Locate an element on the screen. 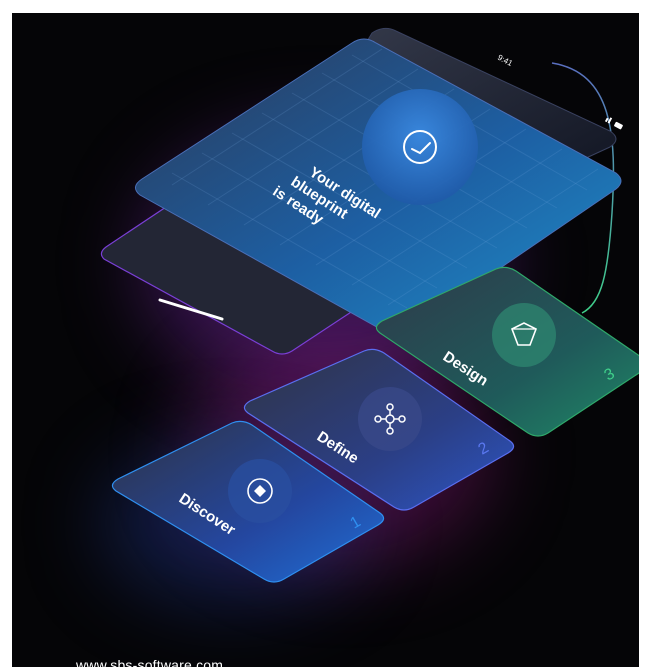 The image size is (651, 667). design-icon-circle is located at coordinates (524, 335).